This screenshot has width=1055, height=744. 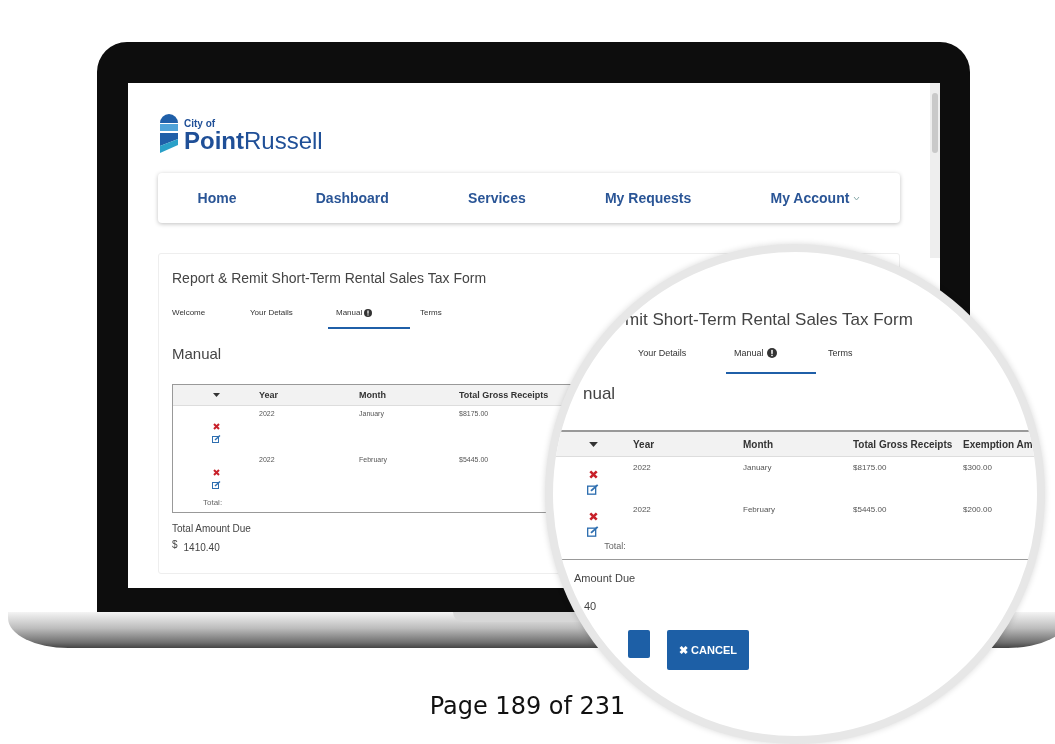 What do you see at coordinates (590, 606) in the screenshot?
I see `amount-value: 40` at bounding box center [590, 606].